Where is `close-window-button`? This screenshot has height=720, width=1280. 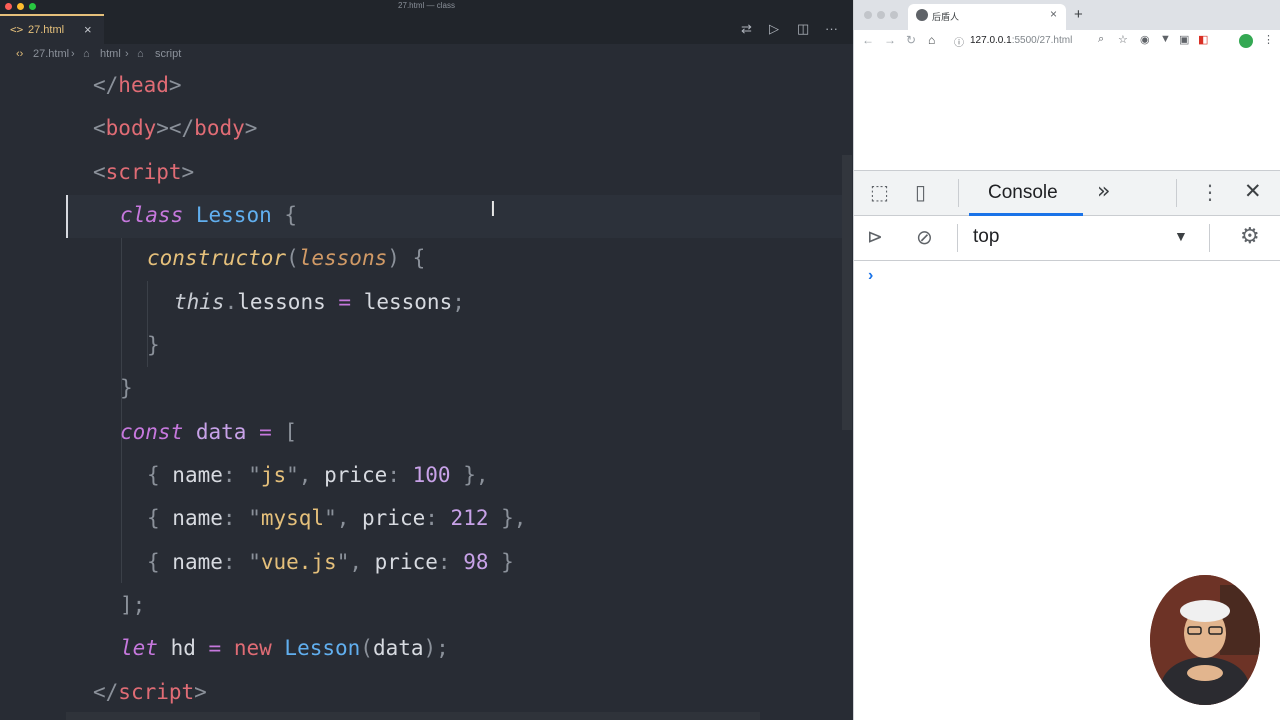
close-window-button is located at coordinates (868, 15).